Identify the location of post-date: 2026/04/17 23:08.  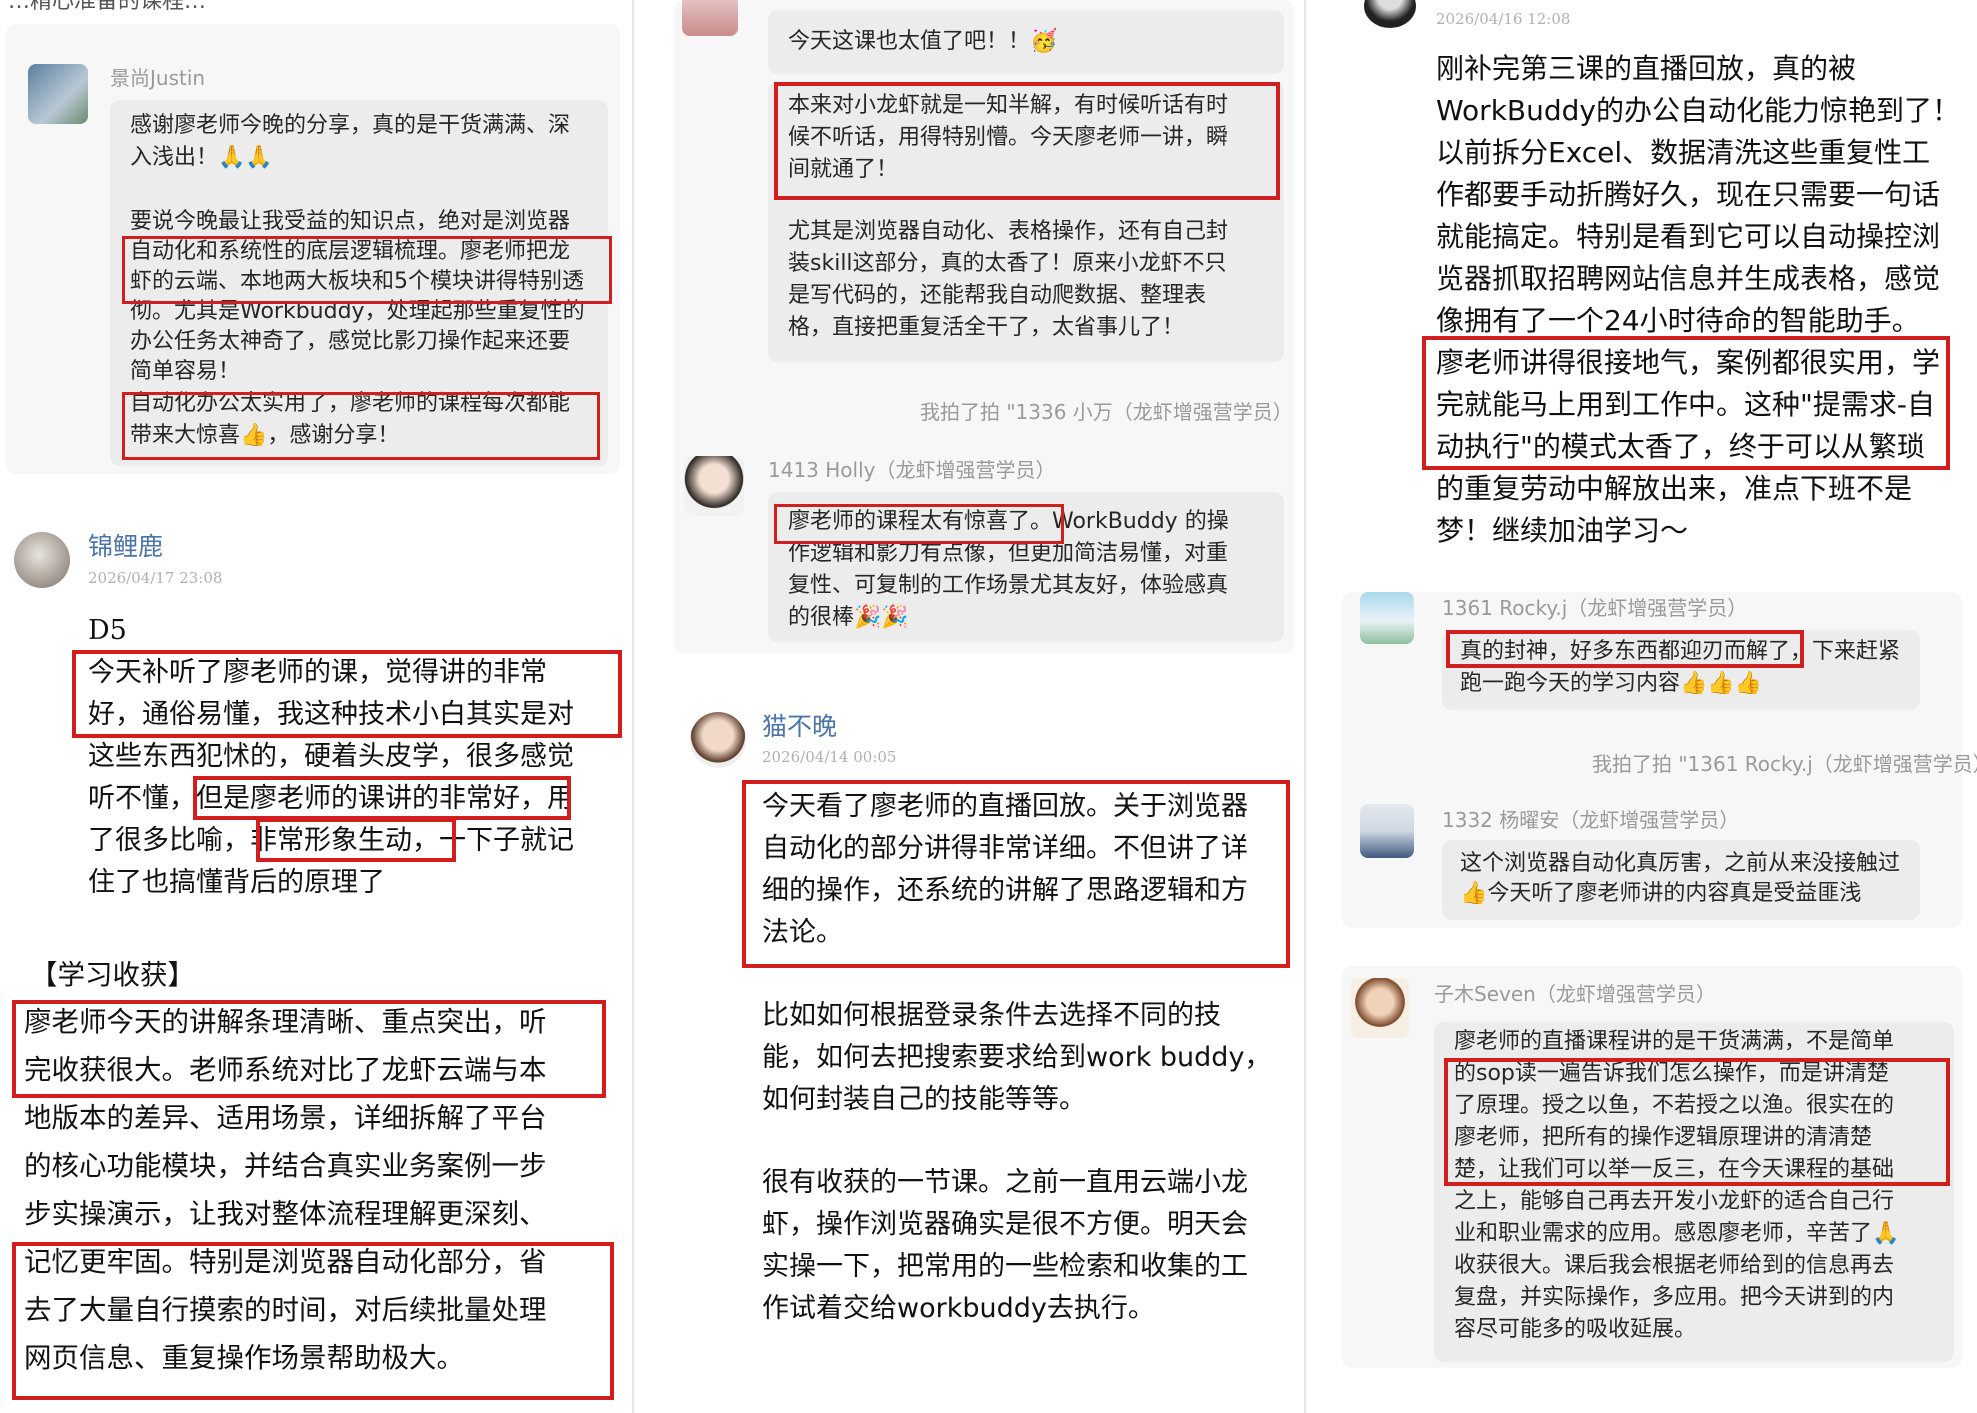
(155, 578).